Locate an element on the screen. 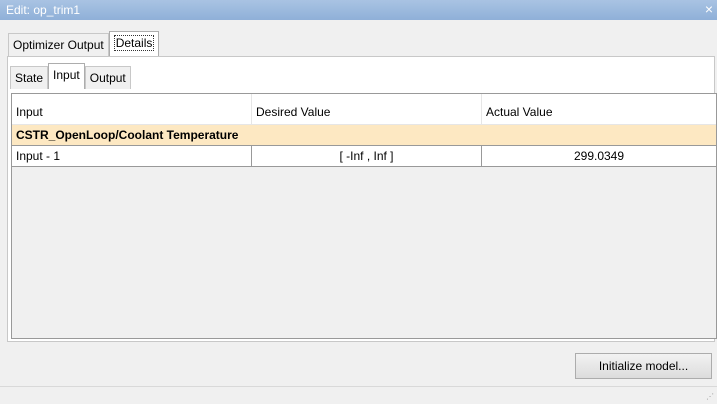 The width and height of the screenshot is (717, 404). group-row: CSTR_OpenLoop/Coolant Temperature is located at coordinates (364, 135).